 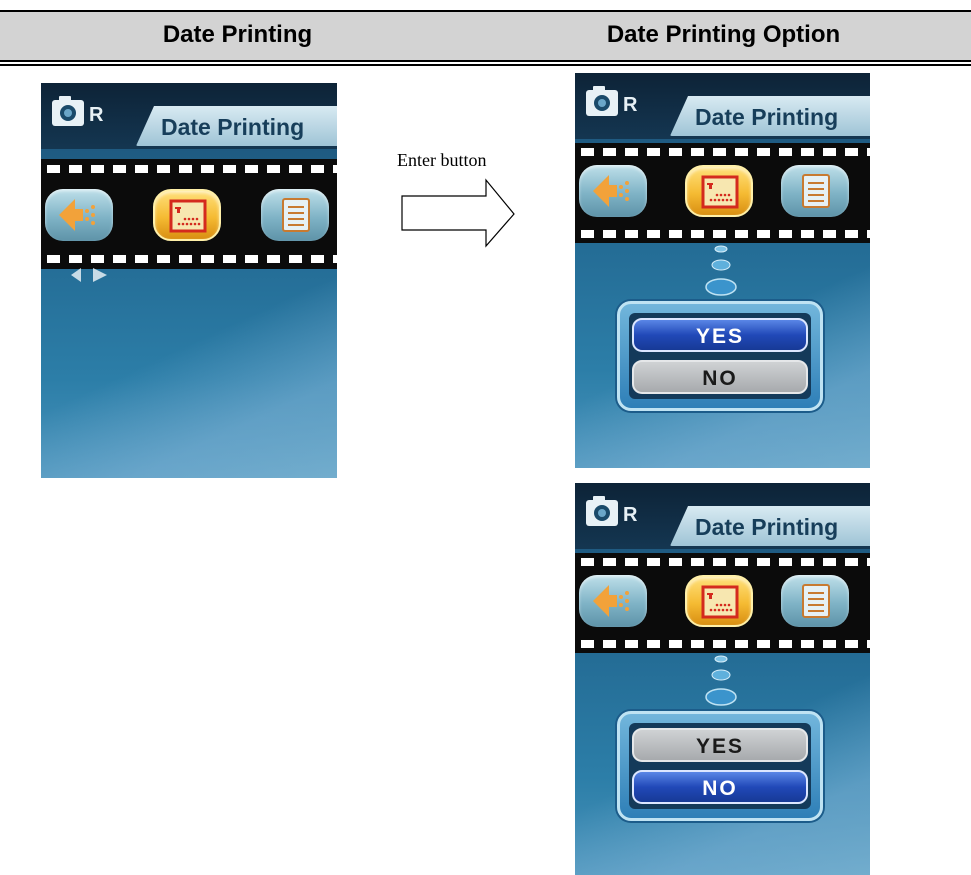 I want to click on column-header-date-printing: Date Printing, so click(x=237, y=34).